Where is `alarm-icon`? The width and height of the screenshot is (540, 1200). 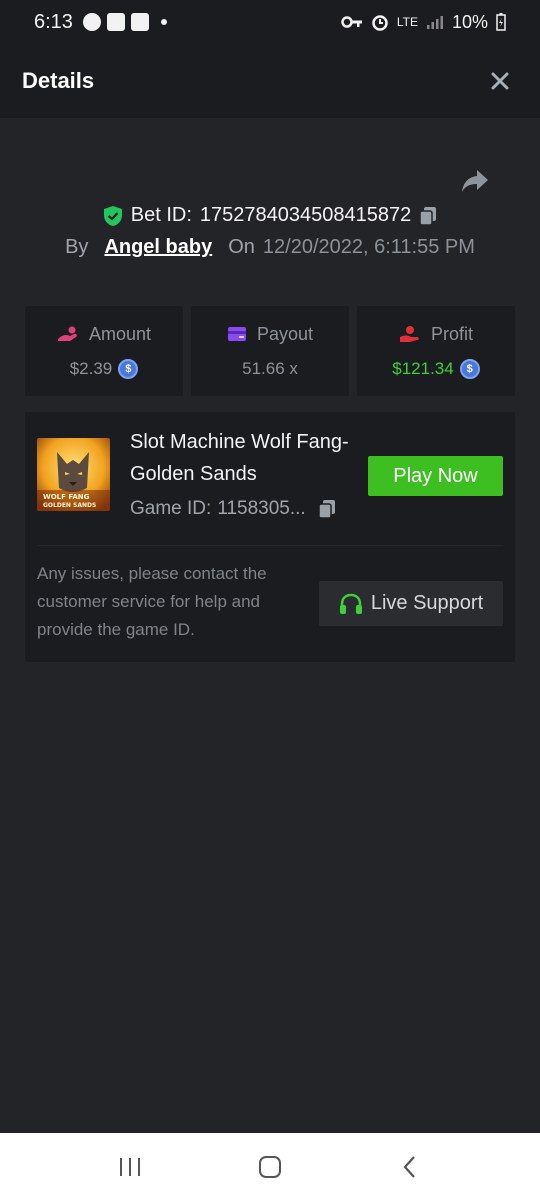 alarm-icon is located at coordinates (380, 23).